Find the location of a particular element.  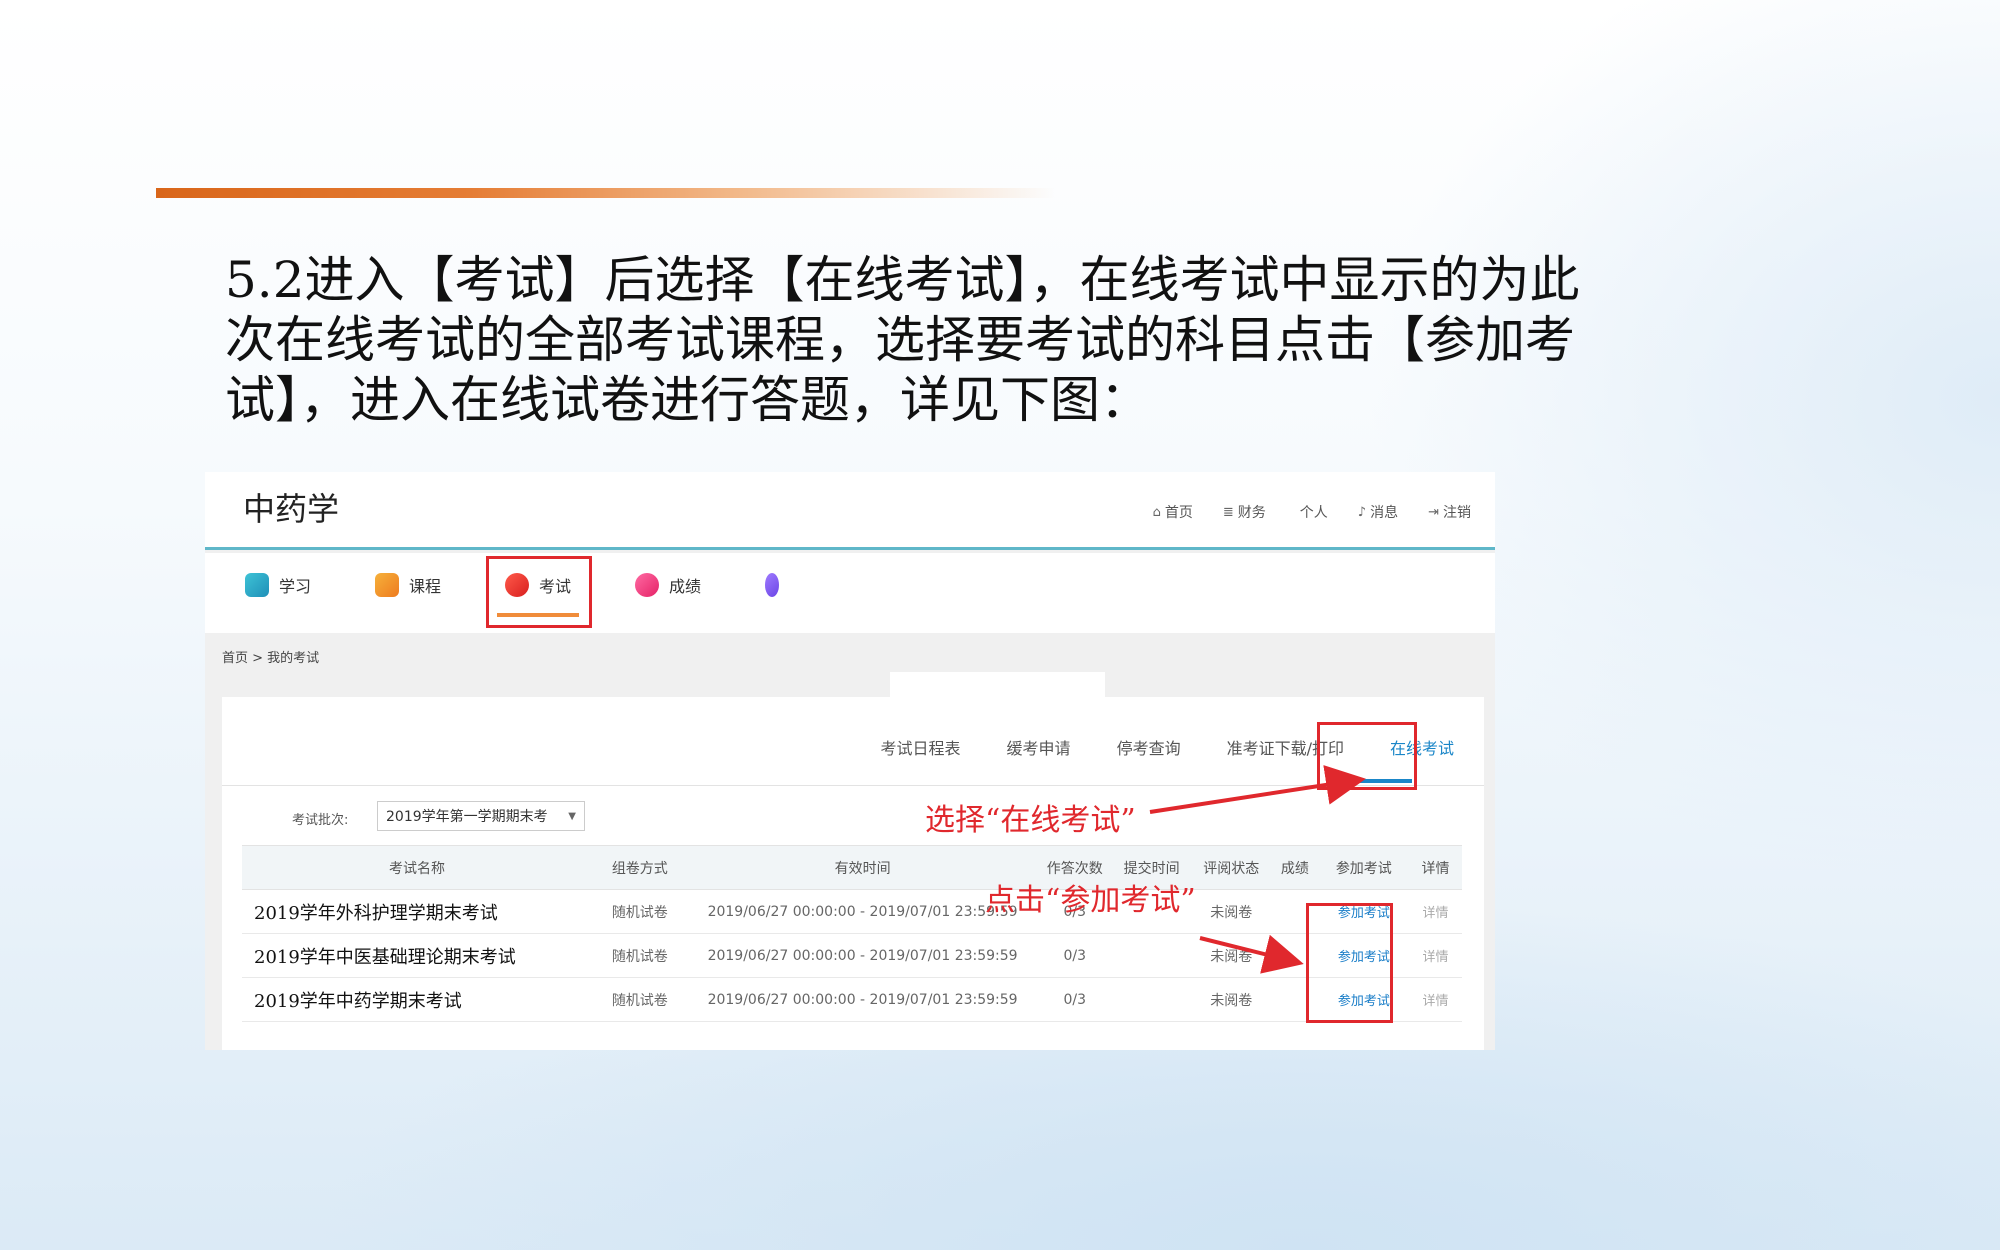

nav-logout: ⇥ 注销 is located at coordinates (1449, 512).